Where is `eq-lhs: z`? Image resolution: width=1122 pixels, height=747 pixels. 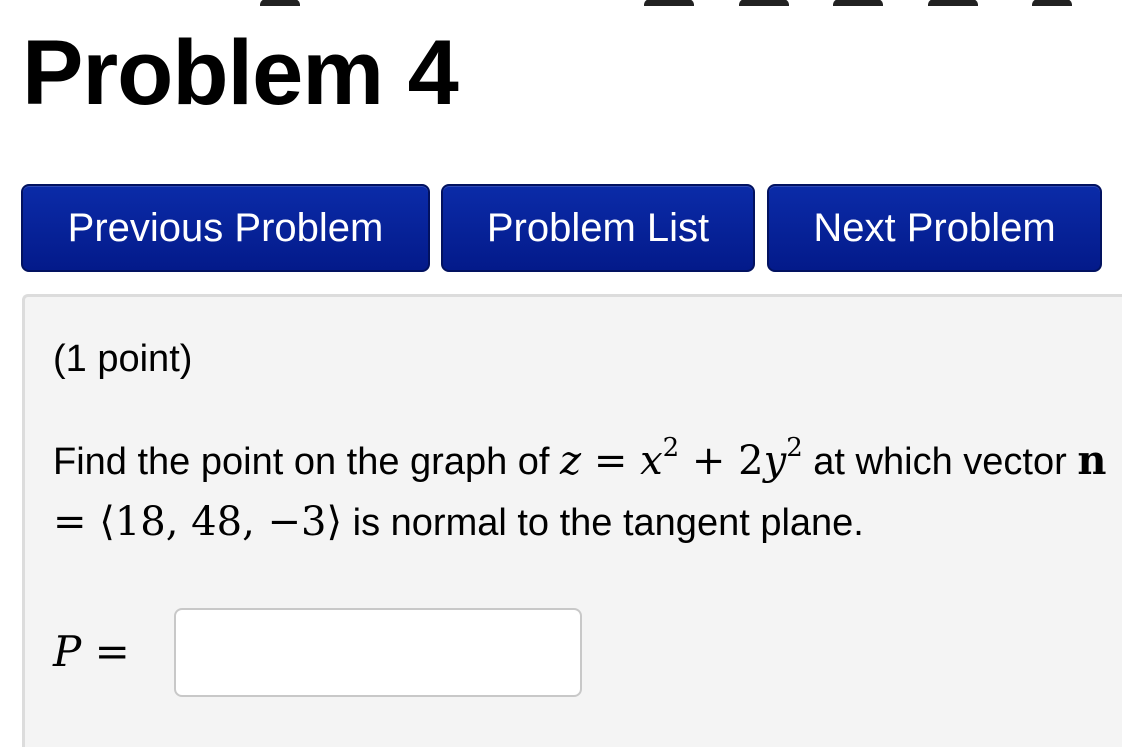
eq-lhs: z is located at coordinates (571, 461).